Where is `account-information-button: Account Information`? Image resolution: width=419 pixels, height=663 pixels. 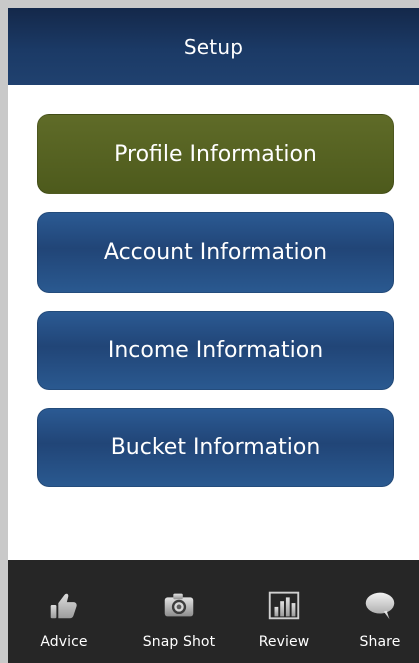
account-information-button: Account Information is located at coordinates (215, 252).